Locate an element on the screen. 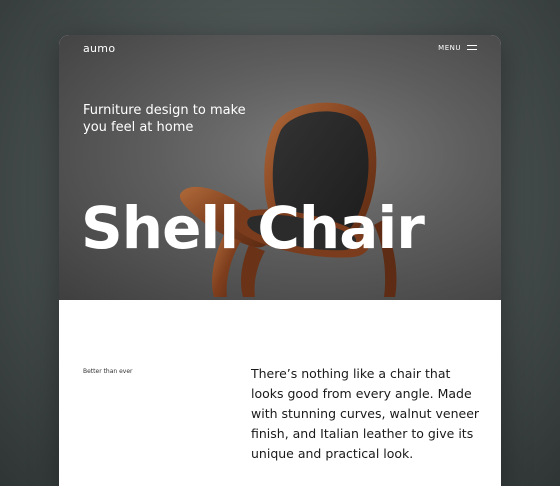 The image size is (560, 486). hamburger-icon is located at coordinates (472, 48).